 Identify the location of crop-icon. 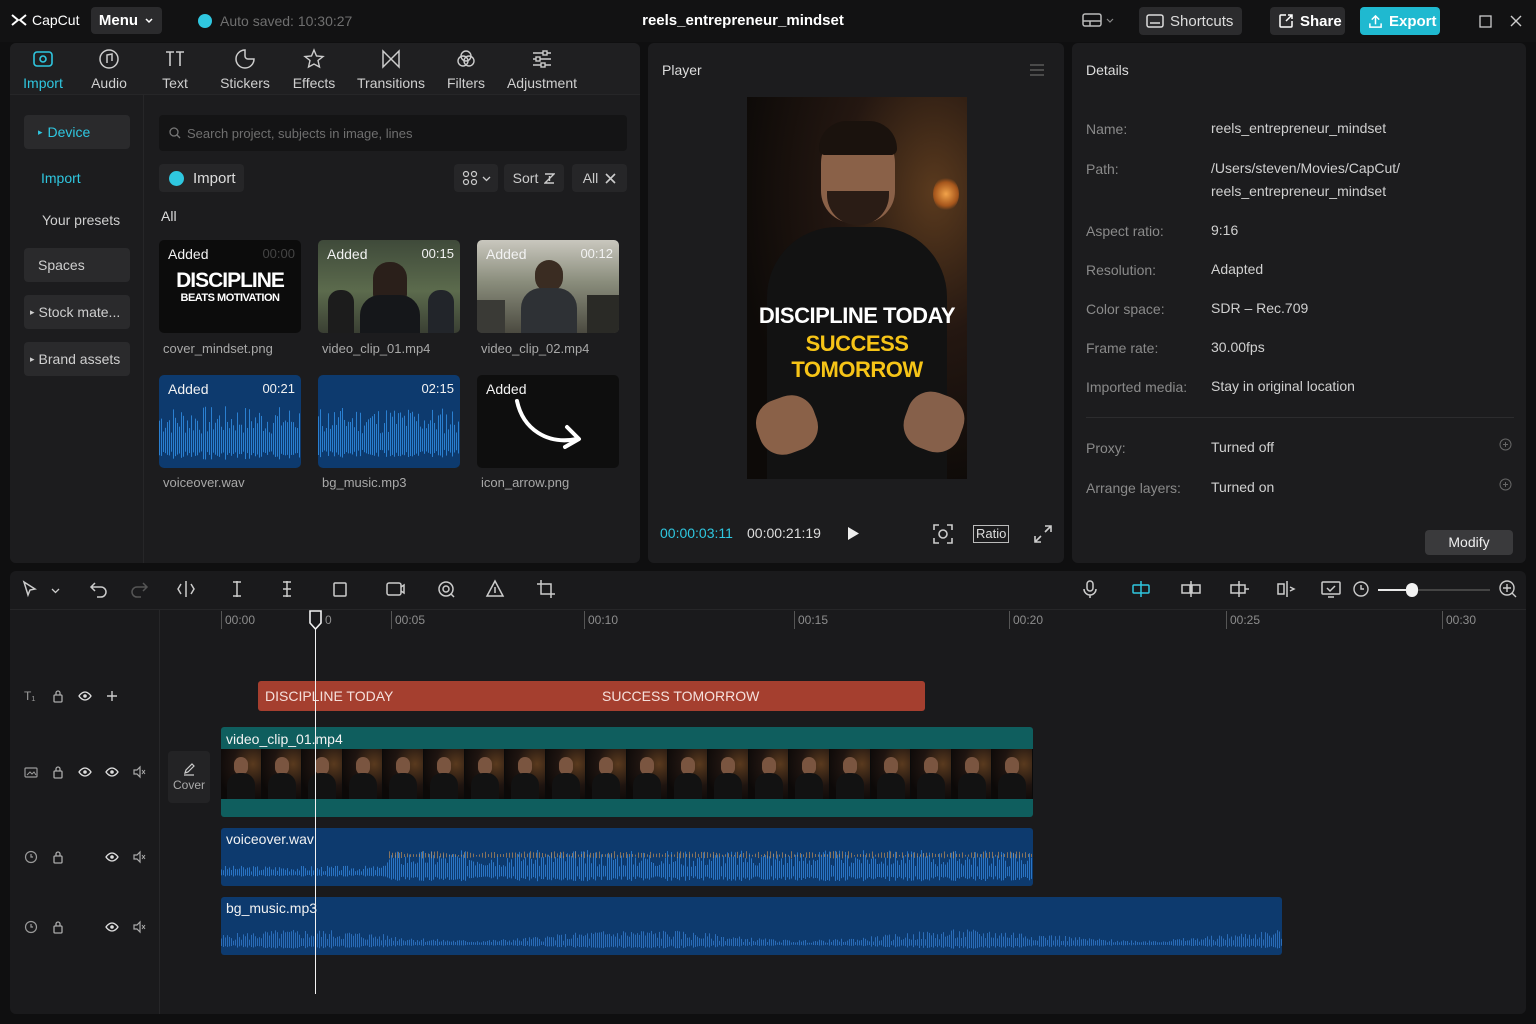
(547, 590).